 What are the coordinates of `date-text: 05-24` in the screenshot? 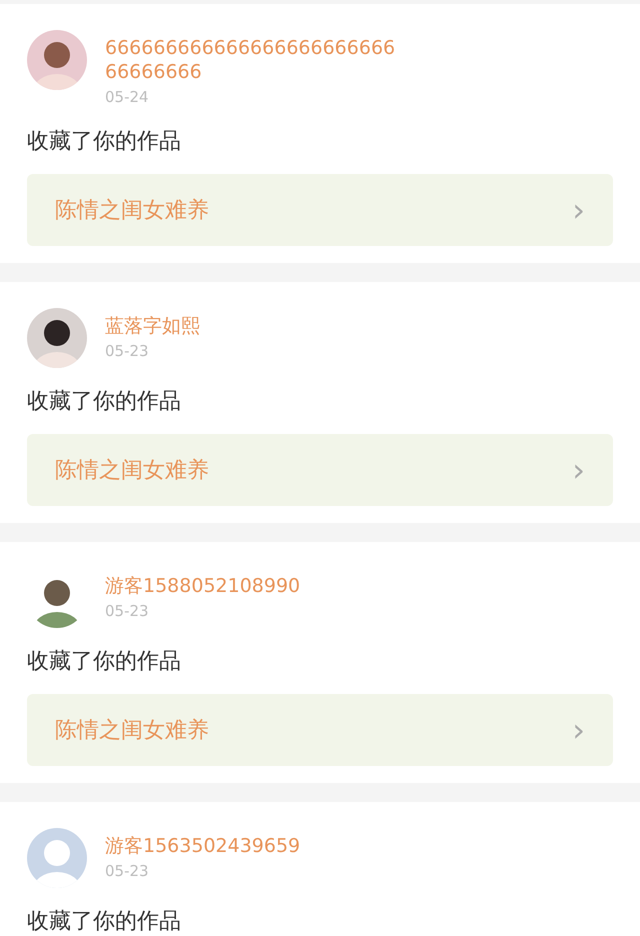 It's located at (127, 97).